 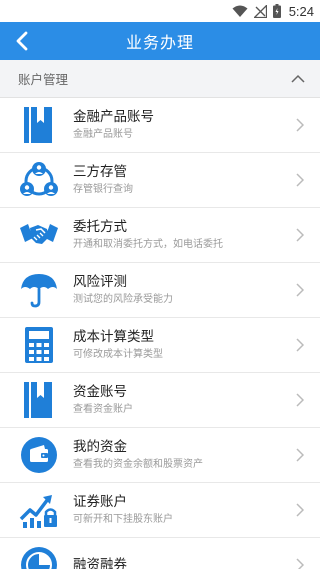 What do you see at coordinates (100, 282) in the screenshot?
I see `item-title: 风险评测` at bounding box center [100, 282].